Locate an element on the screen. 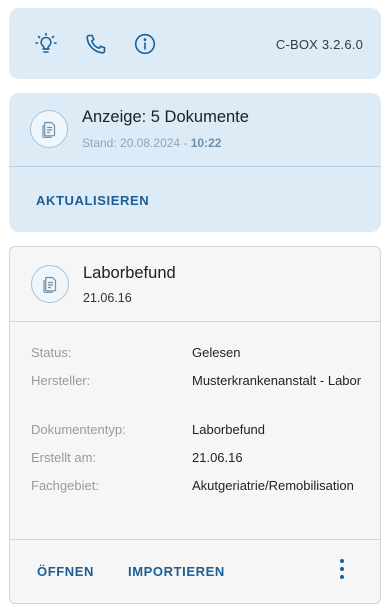 This screenshot has height=615, width=388. lightbulb-icon is located at coordinates (46, 44).